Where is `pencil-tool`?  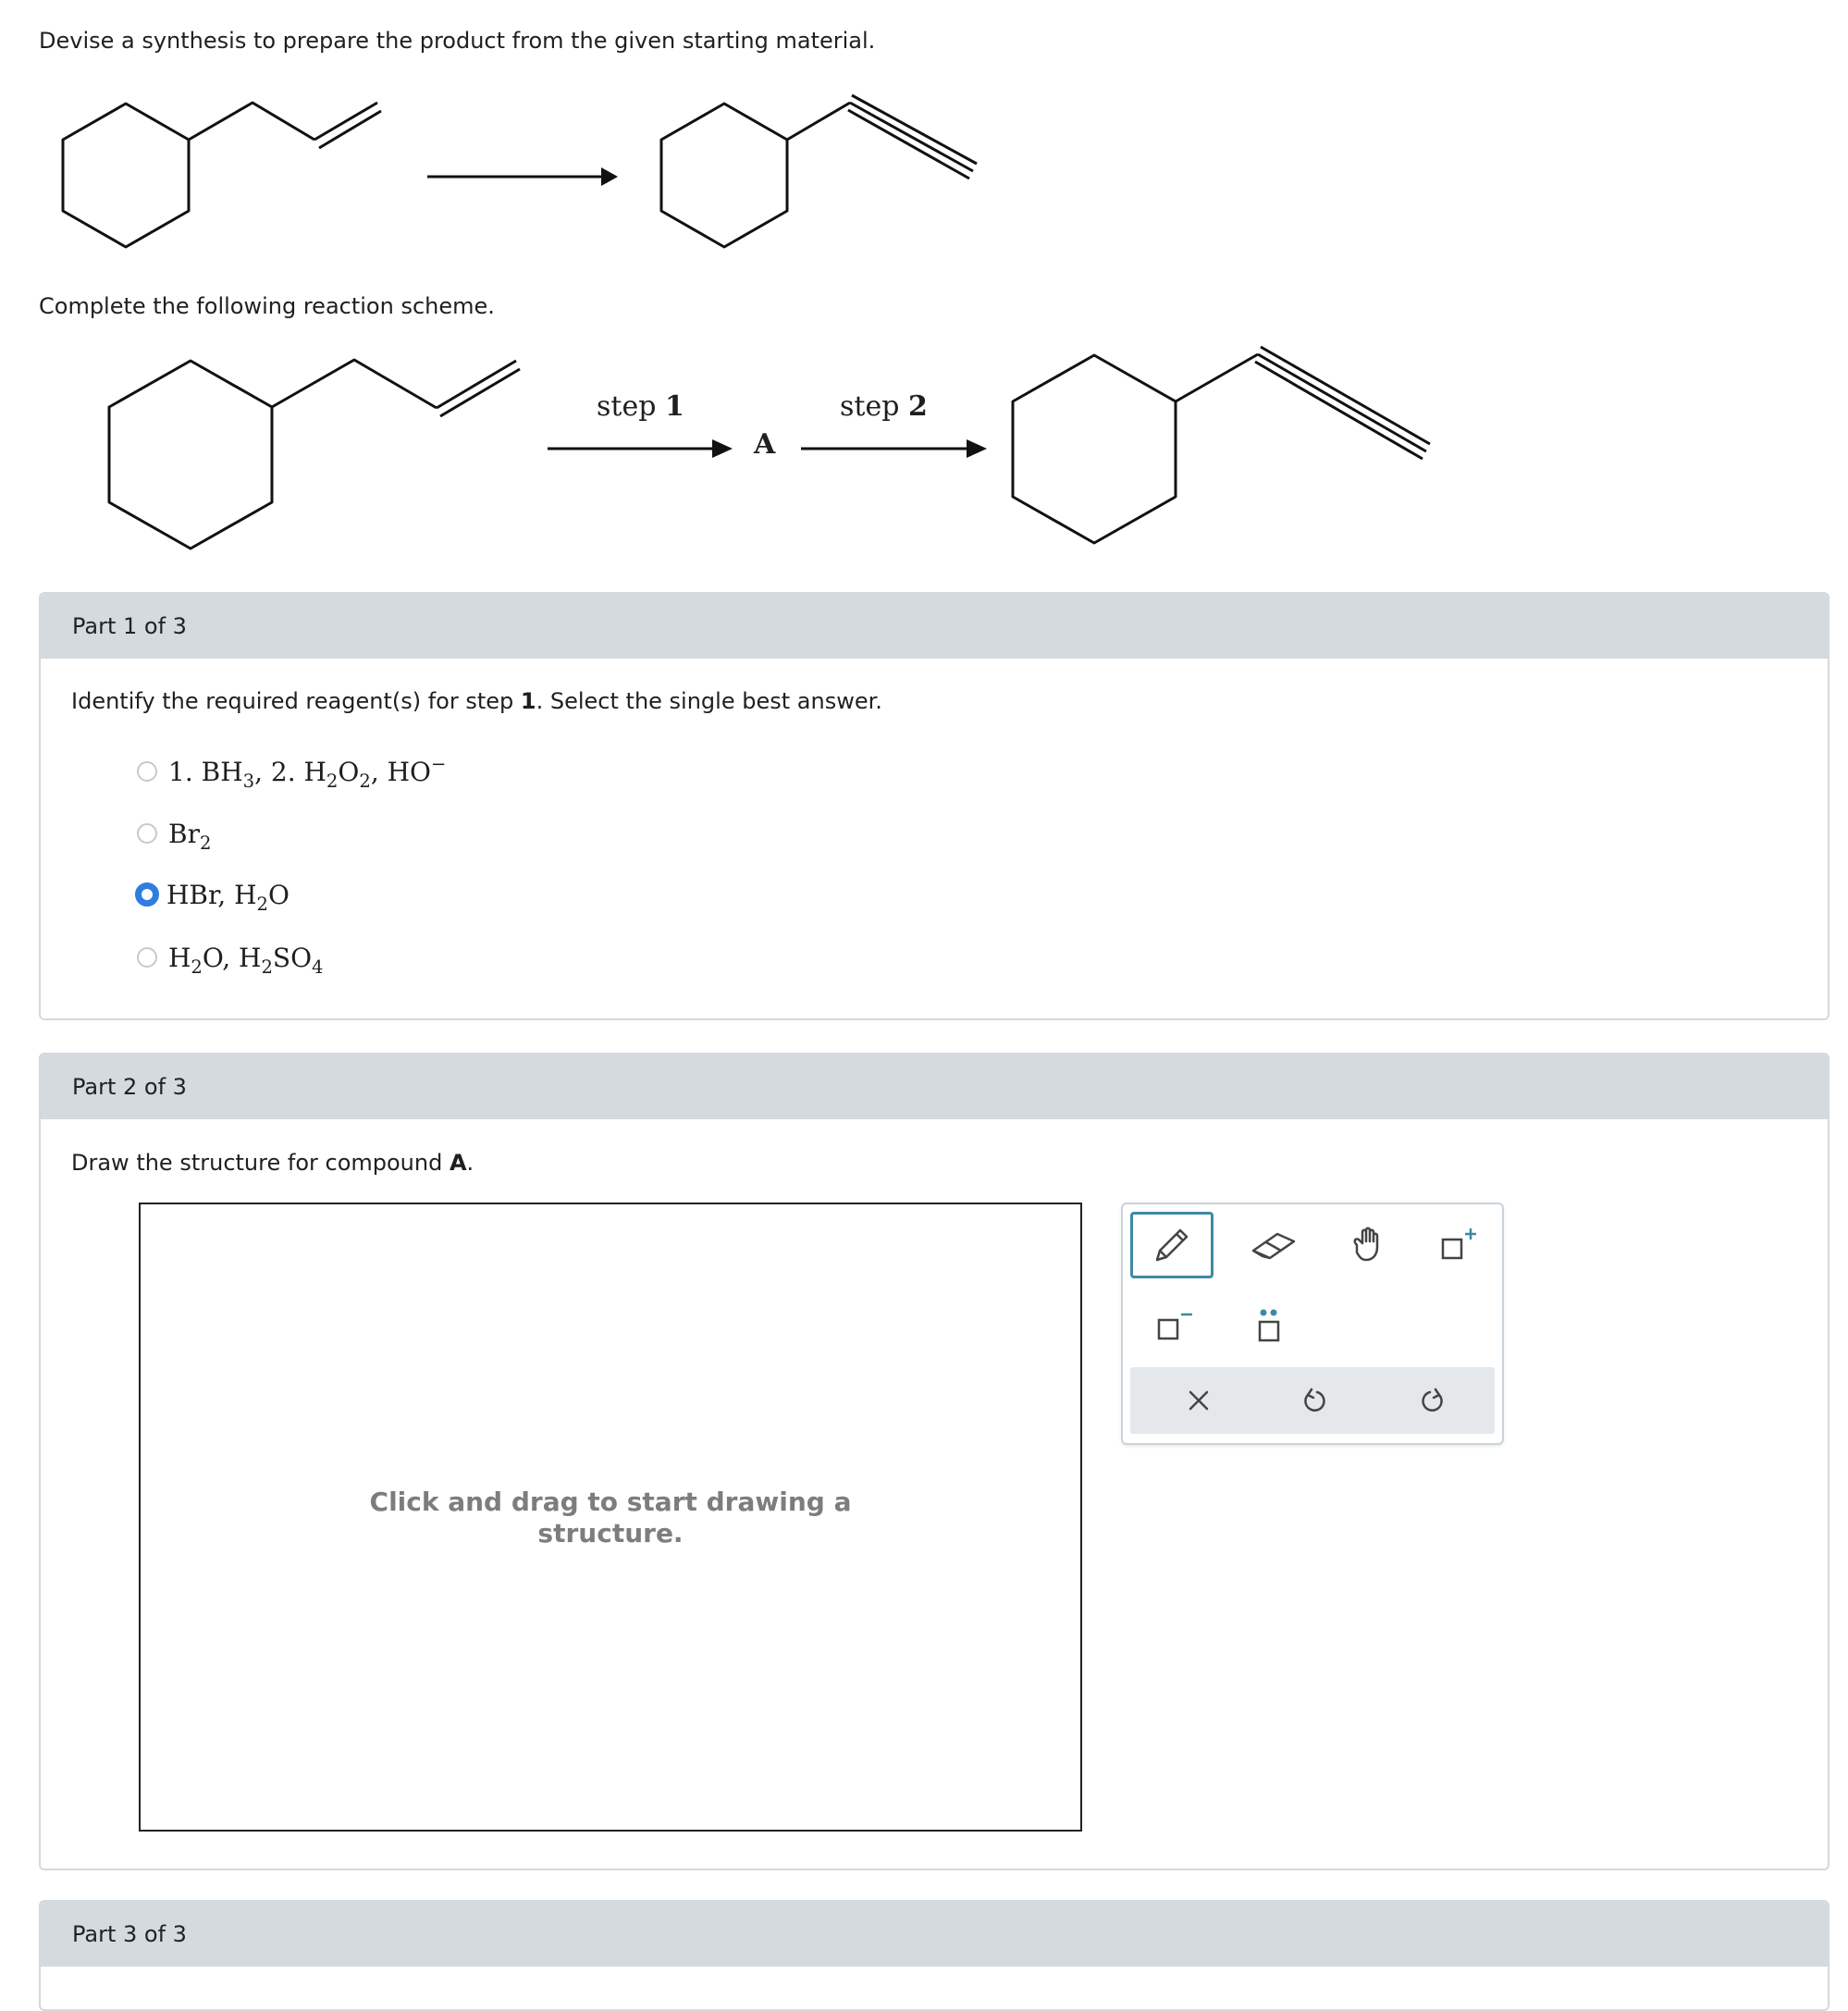
pencil-tool is located at coordinates (1172, 1245).